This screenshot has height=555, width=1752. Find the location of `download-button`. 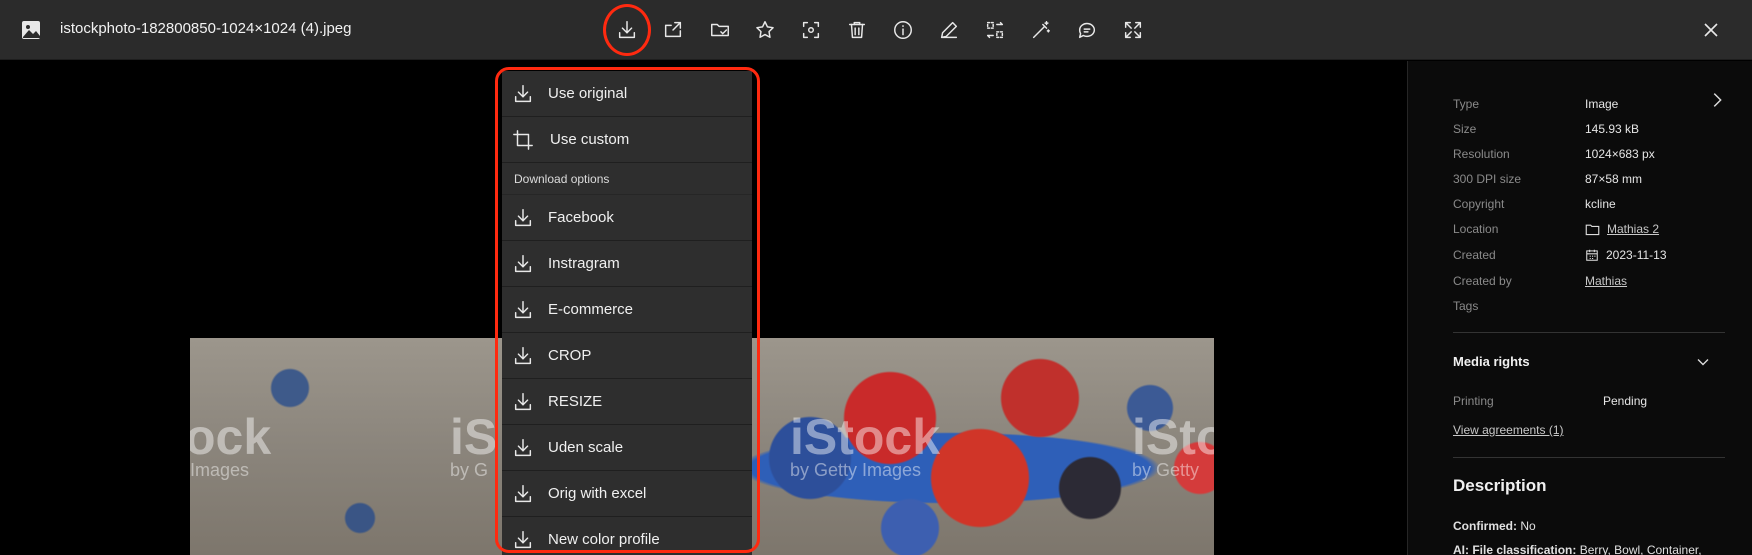

download-button is located at coordinates (627, 30).